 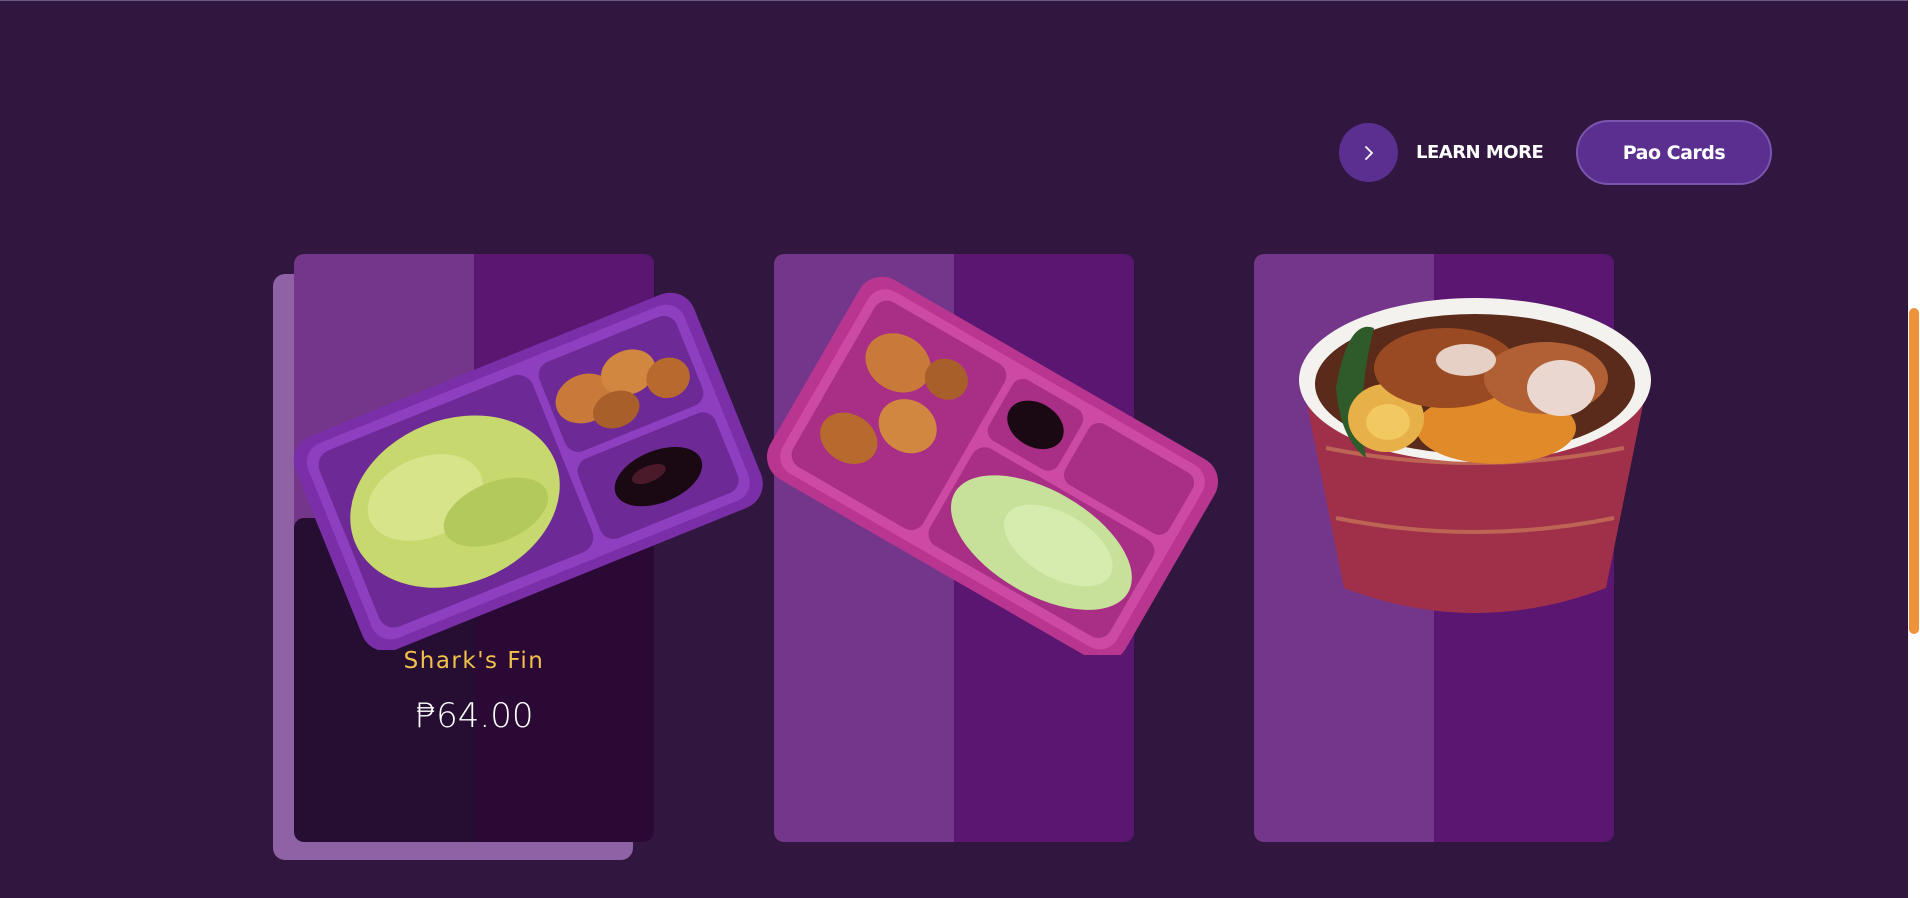 I want to click on card-info-overlay, so click(x=474, y=680).